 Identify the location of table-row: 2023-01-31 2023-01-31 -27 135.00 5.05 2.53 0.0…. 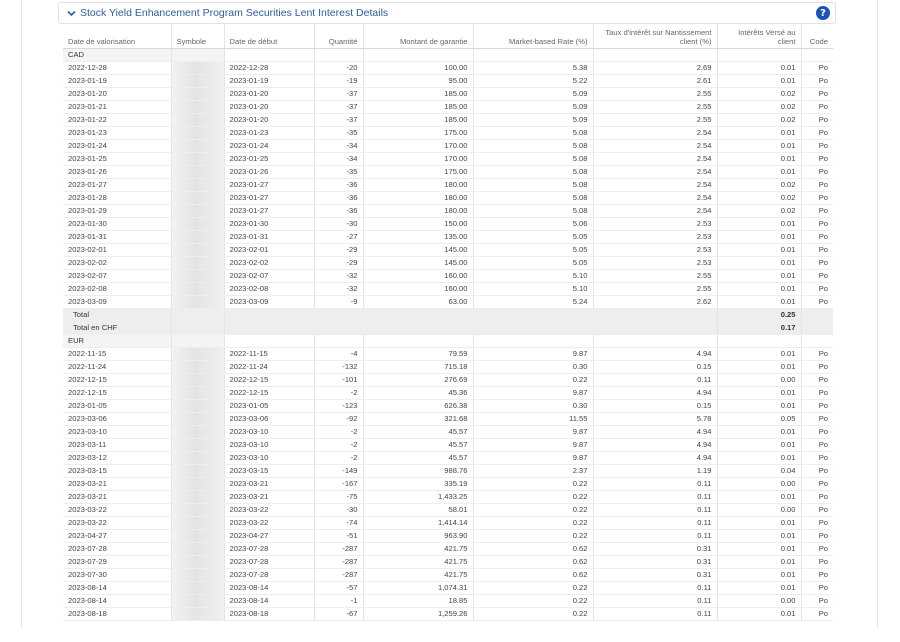
(448, 237).